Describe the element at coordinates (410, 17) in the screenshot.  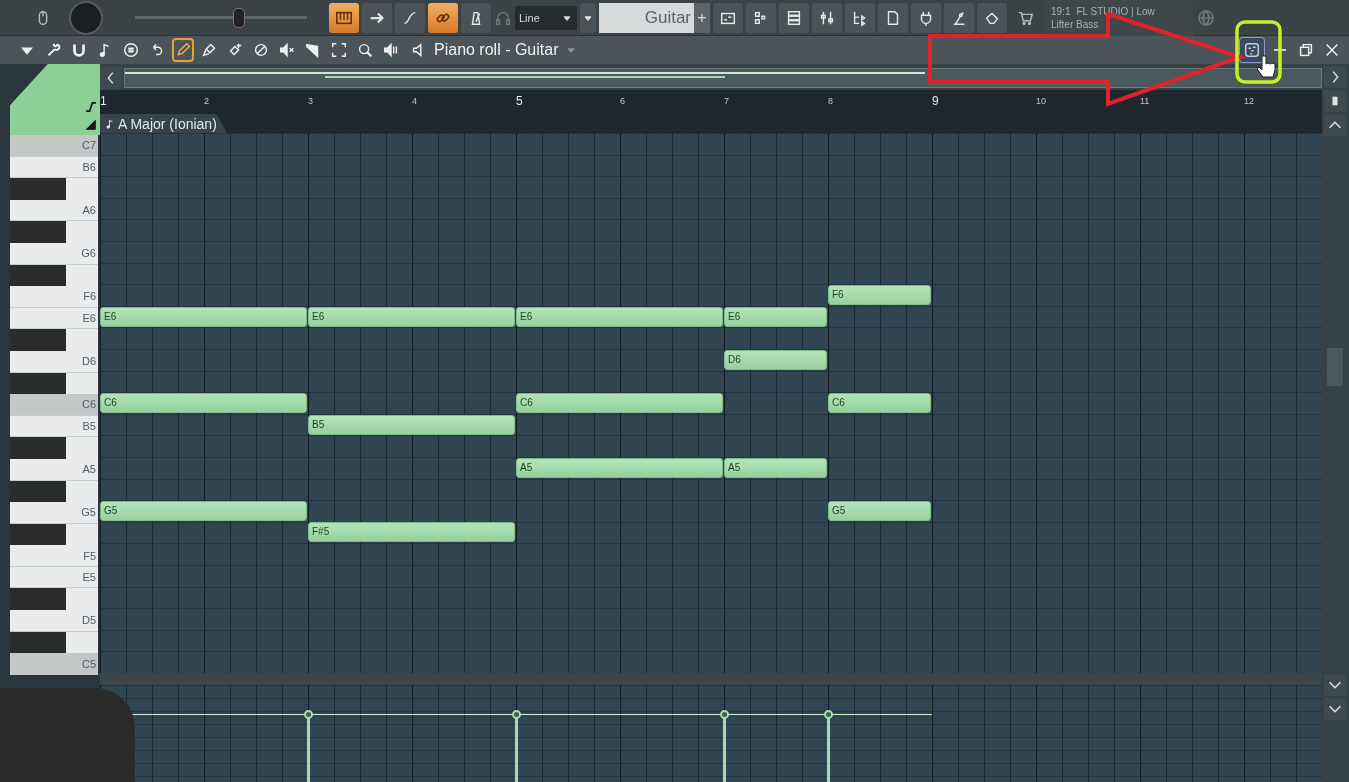
I see `slide-button` at that location.